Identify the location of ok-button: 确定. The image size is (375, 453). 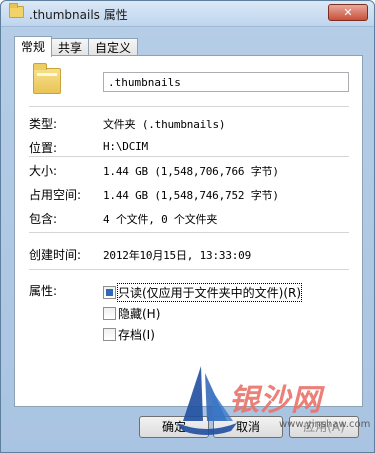
(174, 427).